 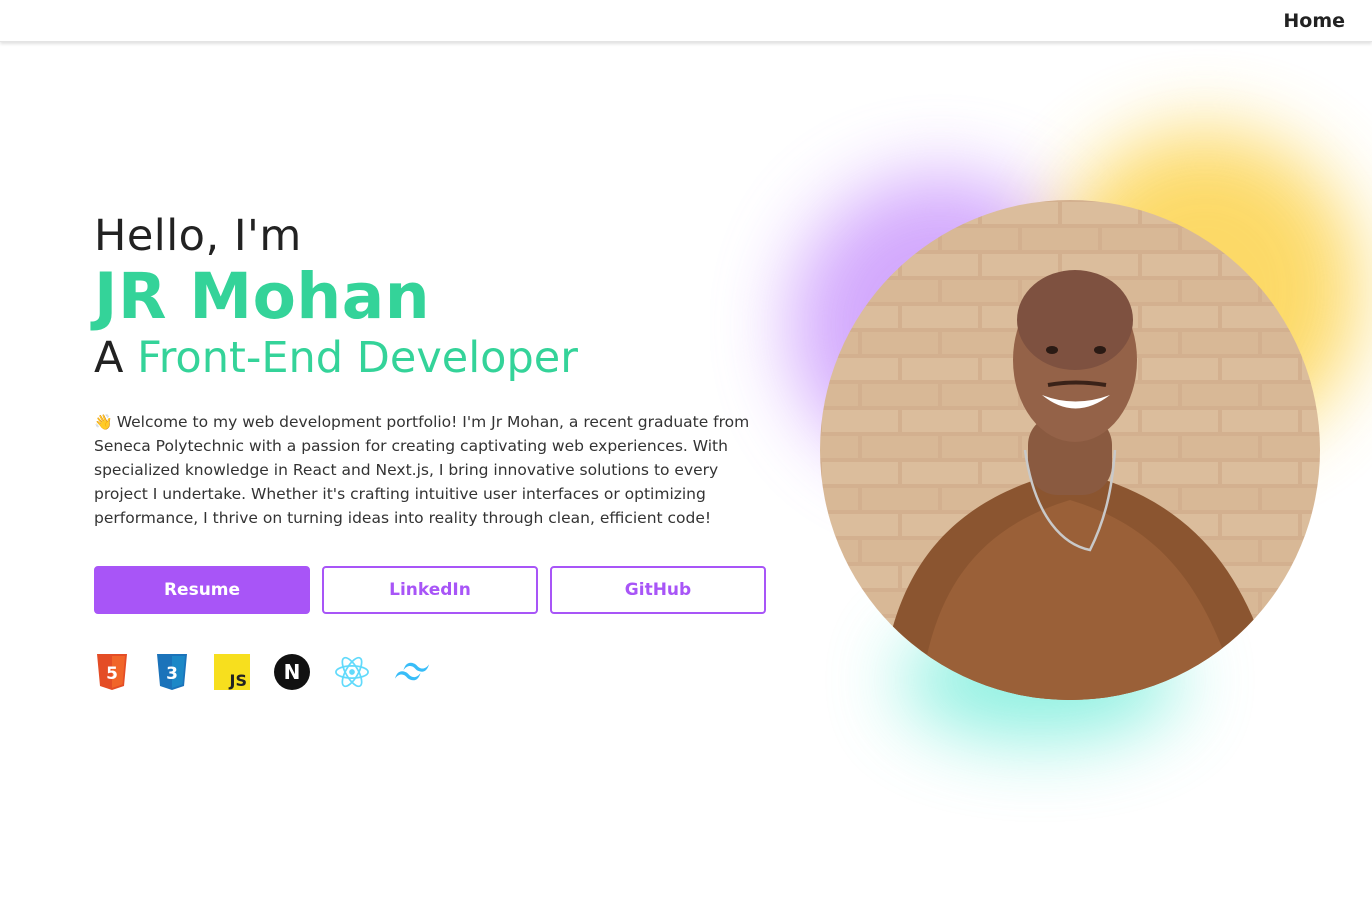 I want to click on nextjs-icon: N, so click(x=292, y=672).